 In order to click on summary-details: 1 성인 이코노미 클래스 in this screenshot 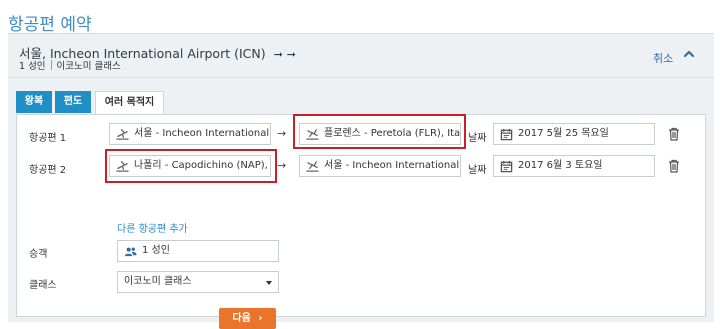, I will do `click(70, 65)`.